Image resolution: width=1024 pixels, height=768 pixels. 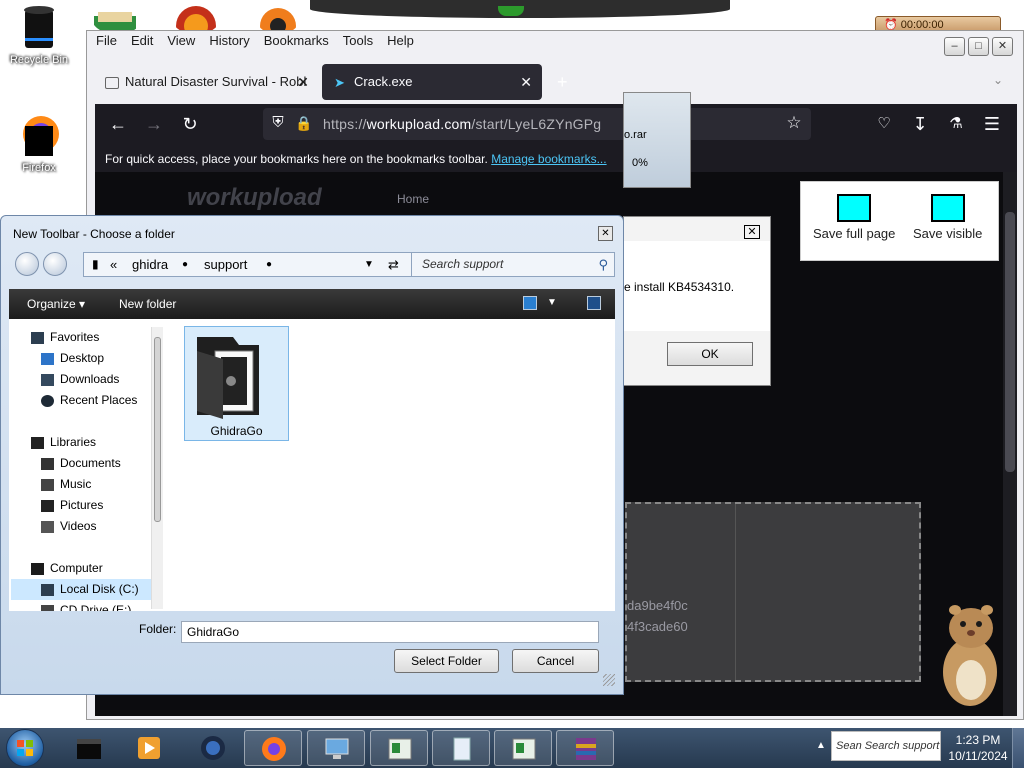 What do you see at coordinates (513, 264) in the screenshot?
I see `search-input: Search support ⚲` at bounding box center [513, 264].